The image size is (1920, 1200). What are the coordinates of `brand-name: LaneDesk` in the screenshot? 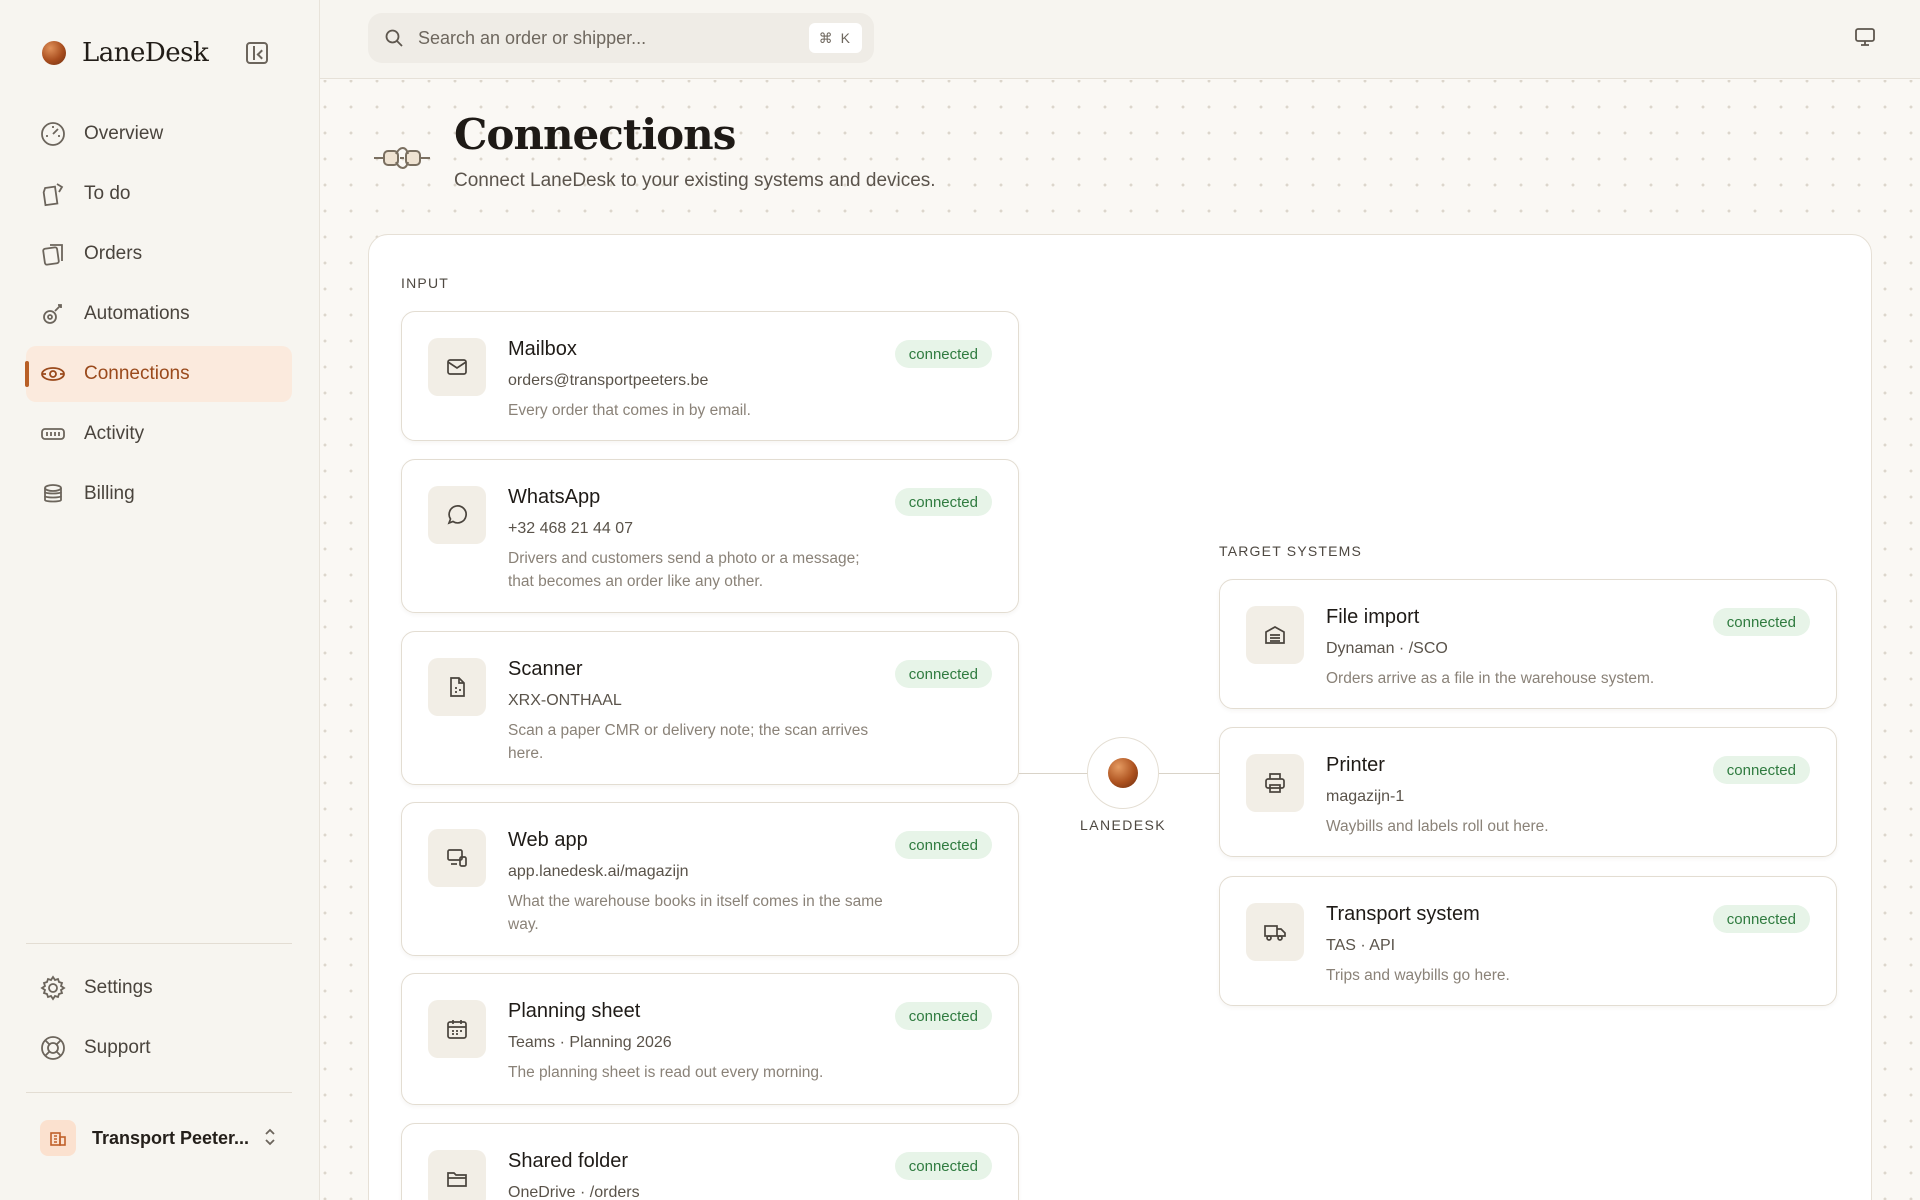 It's located at (145, 53).